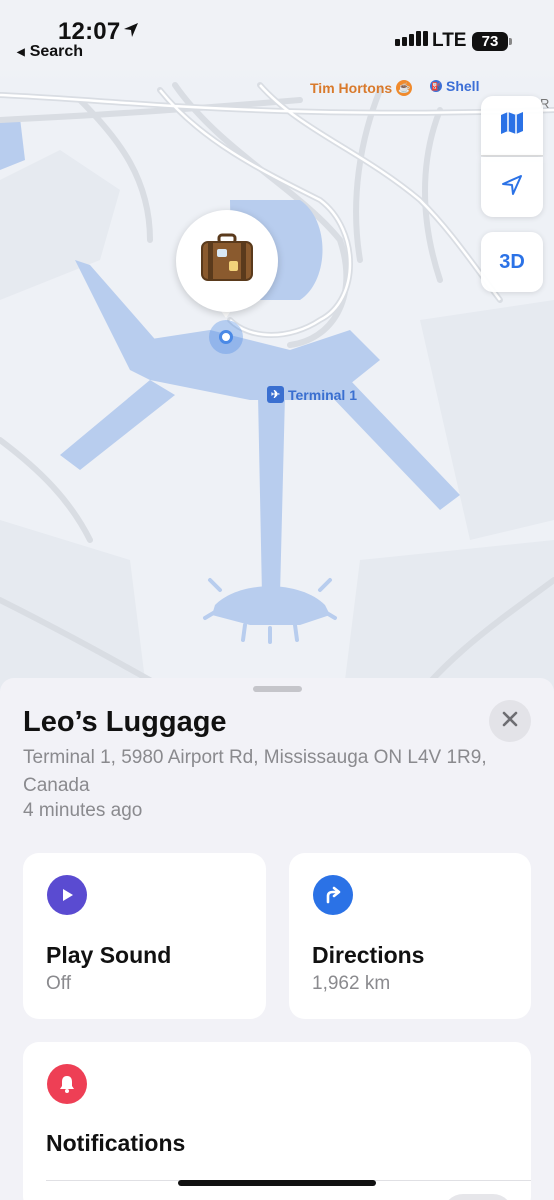 The image size is (554, 1200). I want to click on notify-toggle, so click(478, 1197).